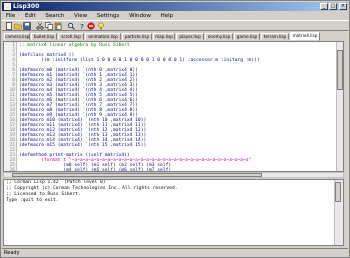  What do you see at coordinates (175, 252) in the screenshot?
I see `status-bar: Ready` at bounding box center [175, 252].